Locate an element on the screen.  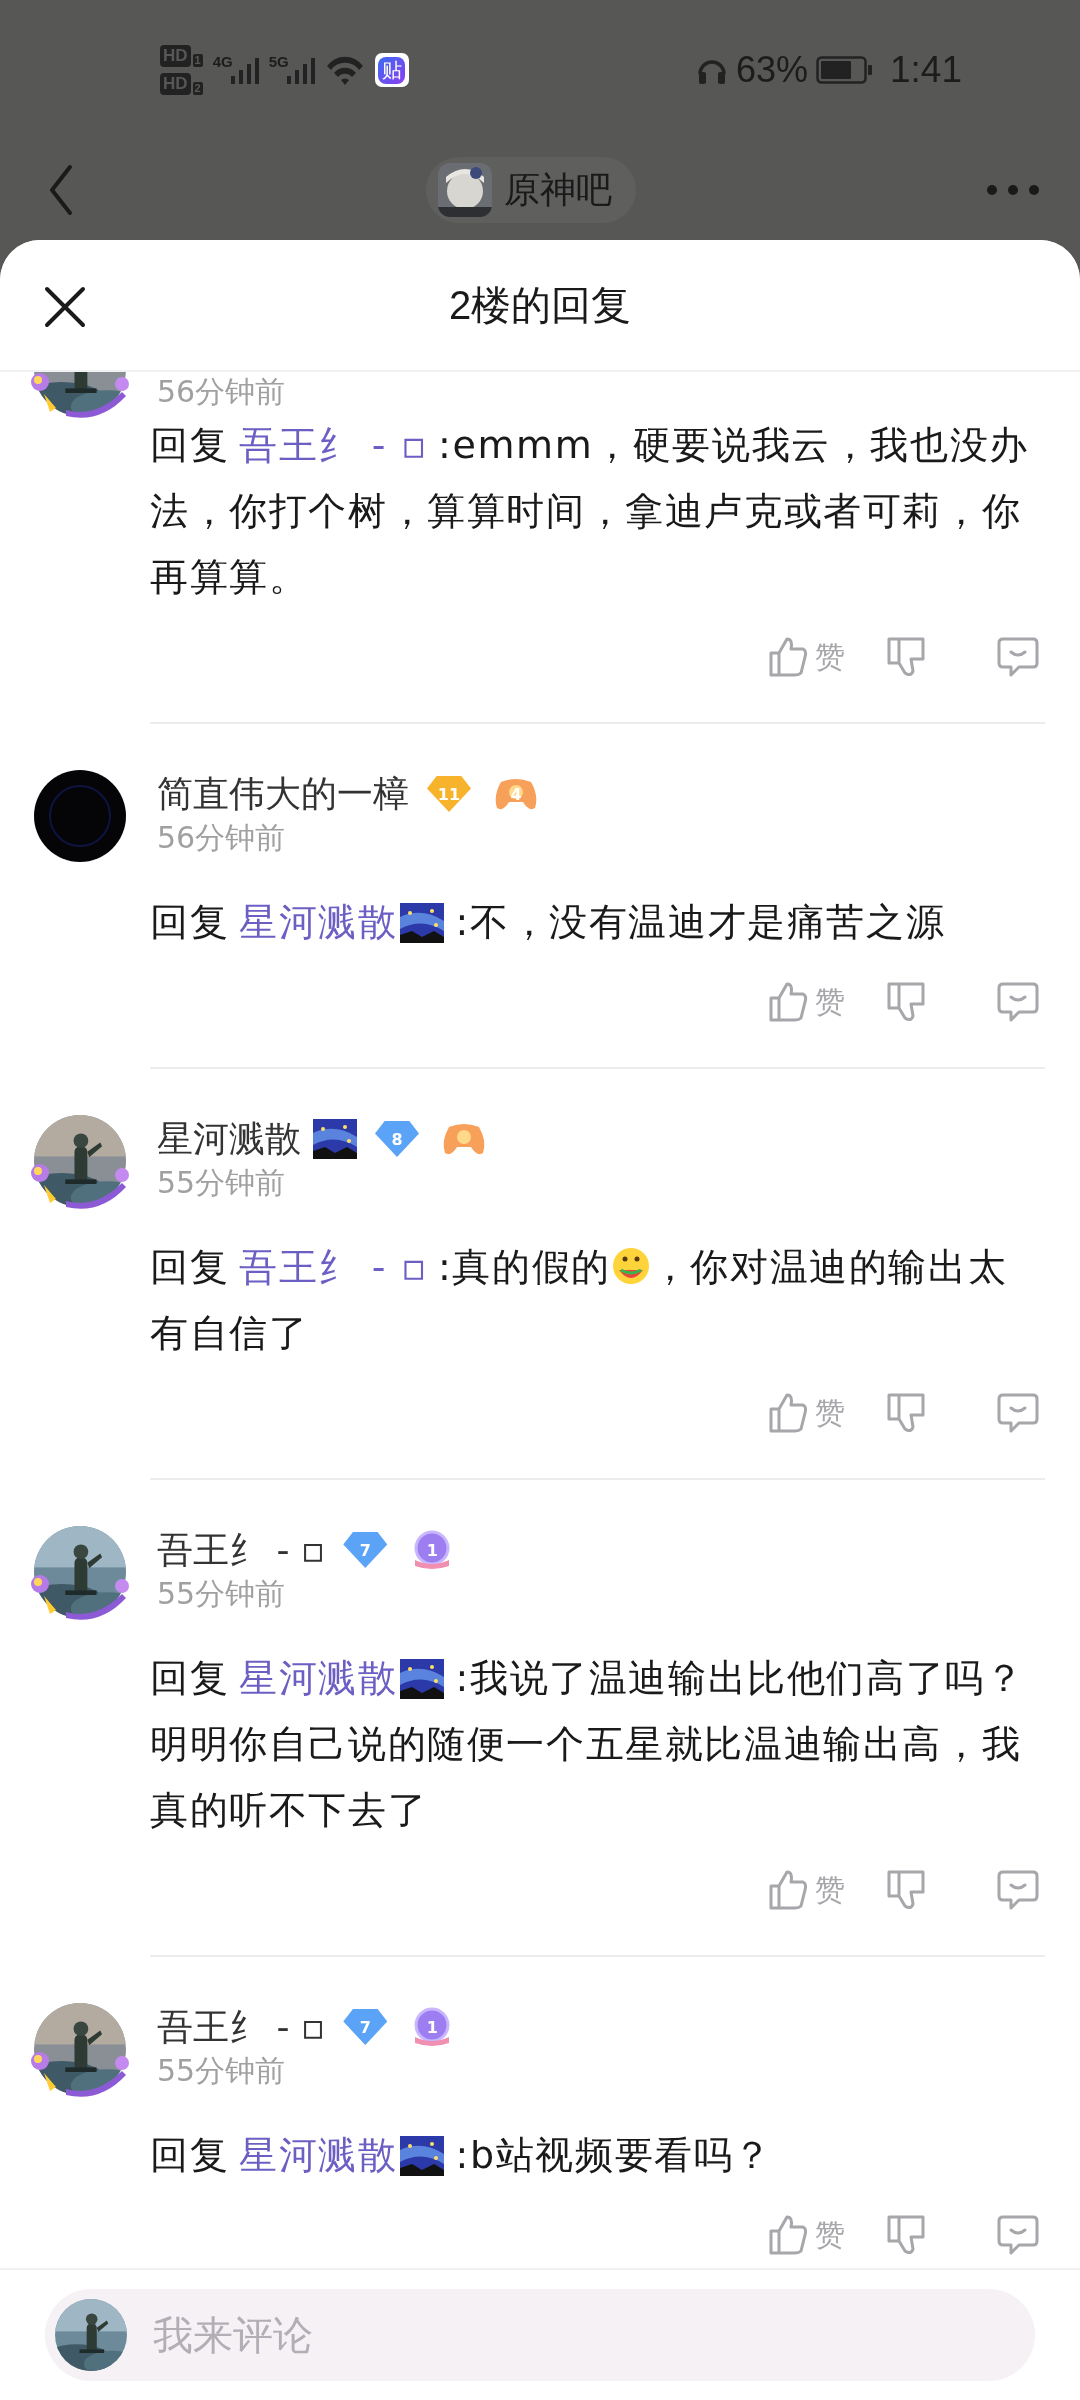
comment-text: 回复 星河溅散 :b站视频要看吗？ is located at coordinates (462, 2155).